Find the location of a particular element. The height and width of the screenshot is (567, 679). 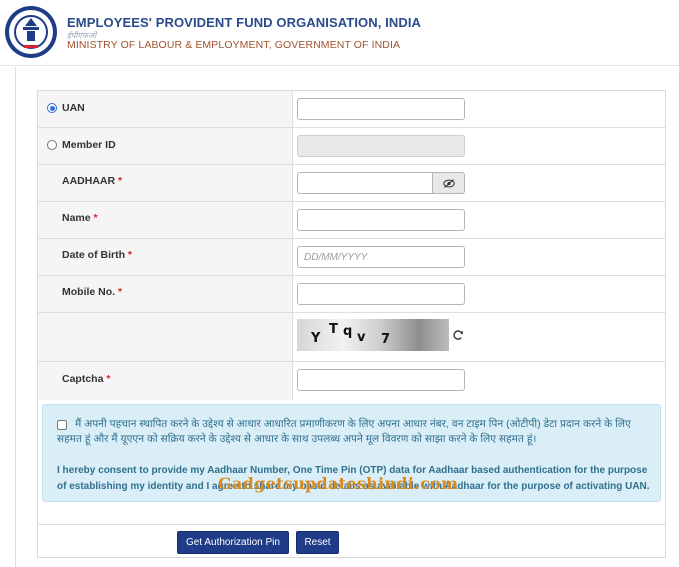

mobile-label-text: Mobile No. is located at coordinates (89, 292).